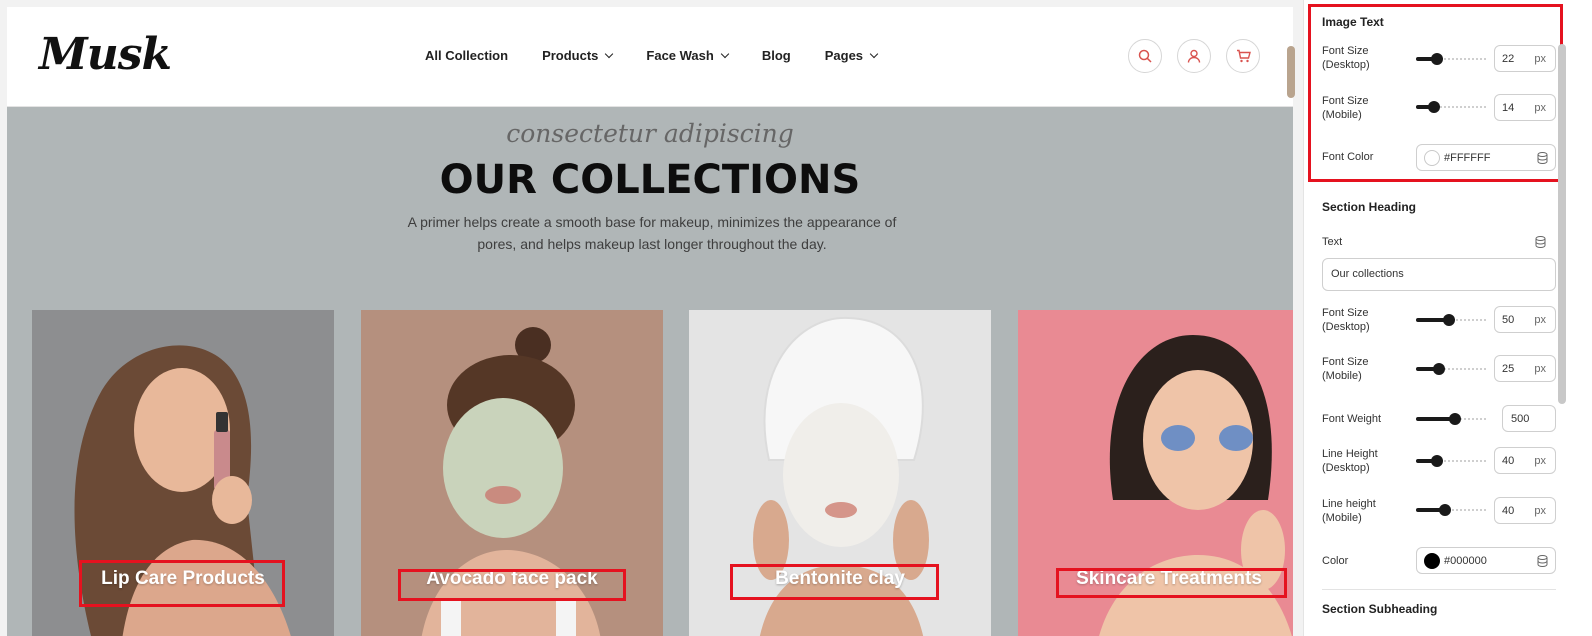  I want to click on heading-color-picker: #000000, so click(1486, 560).